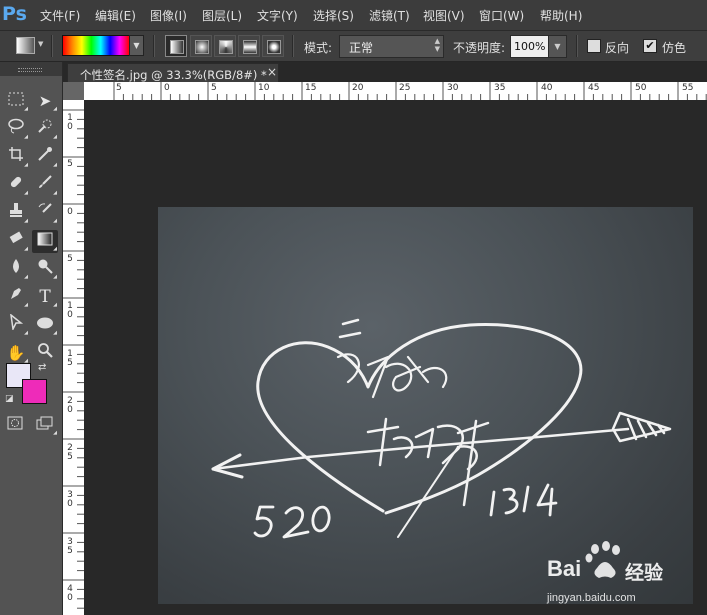 Image resolution: width=707 pixels, height=615 pixels. I want to click on opacity-label: 不透明度:, so click(479, 48).